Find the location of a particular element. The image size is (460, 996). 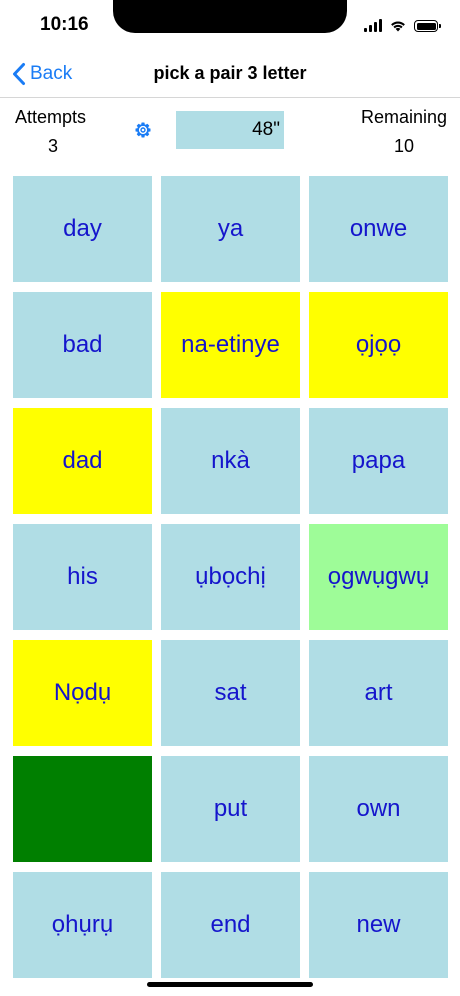

page-title: pick a pair 3 letter is located at coordinates (230, 73).